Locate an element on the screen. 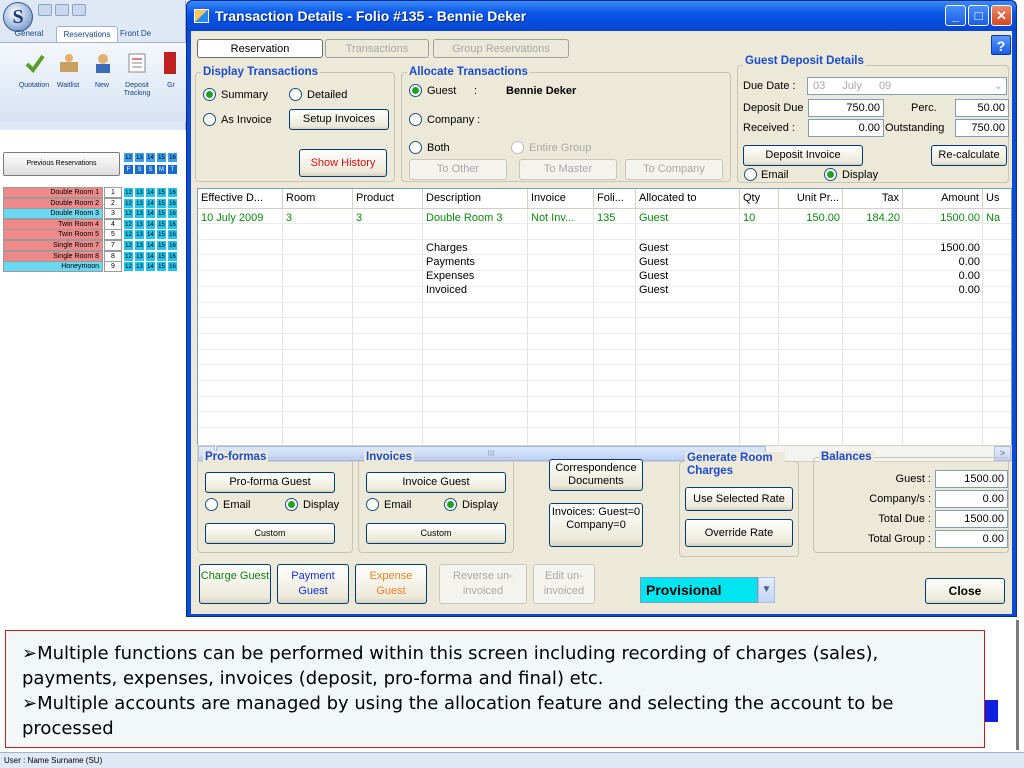  invoice-guest-button: Invoice Guest is located at coordinates (436, 482).